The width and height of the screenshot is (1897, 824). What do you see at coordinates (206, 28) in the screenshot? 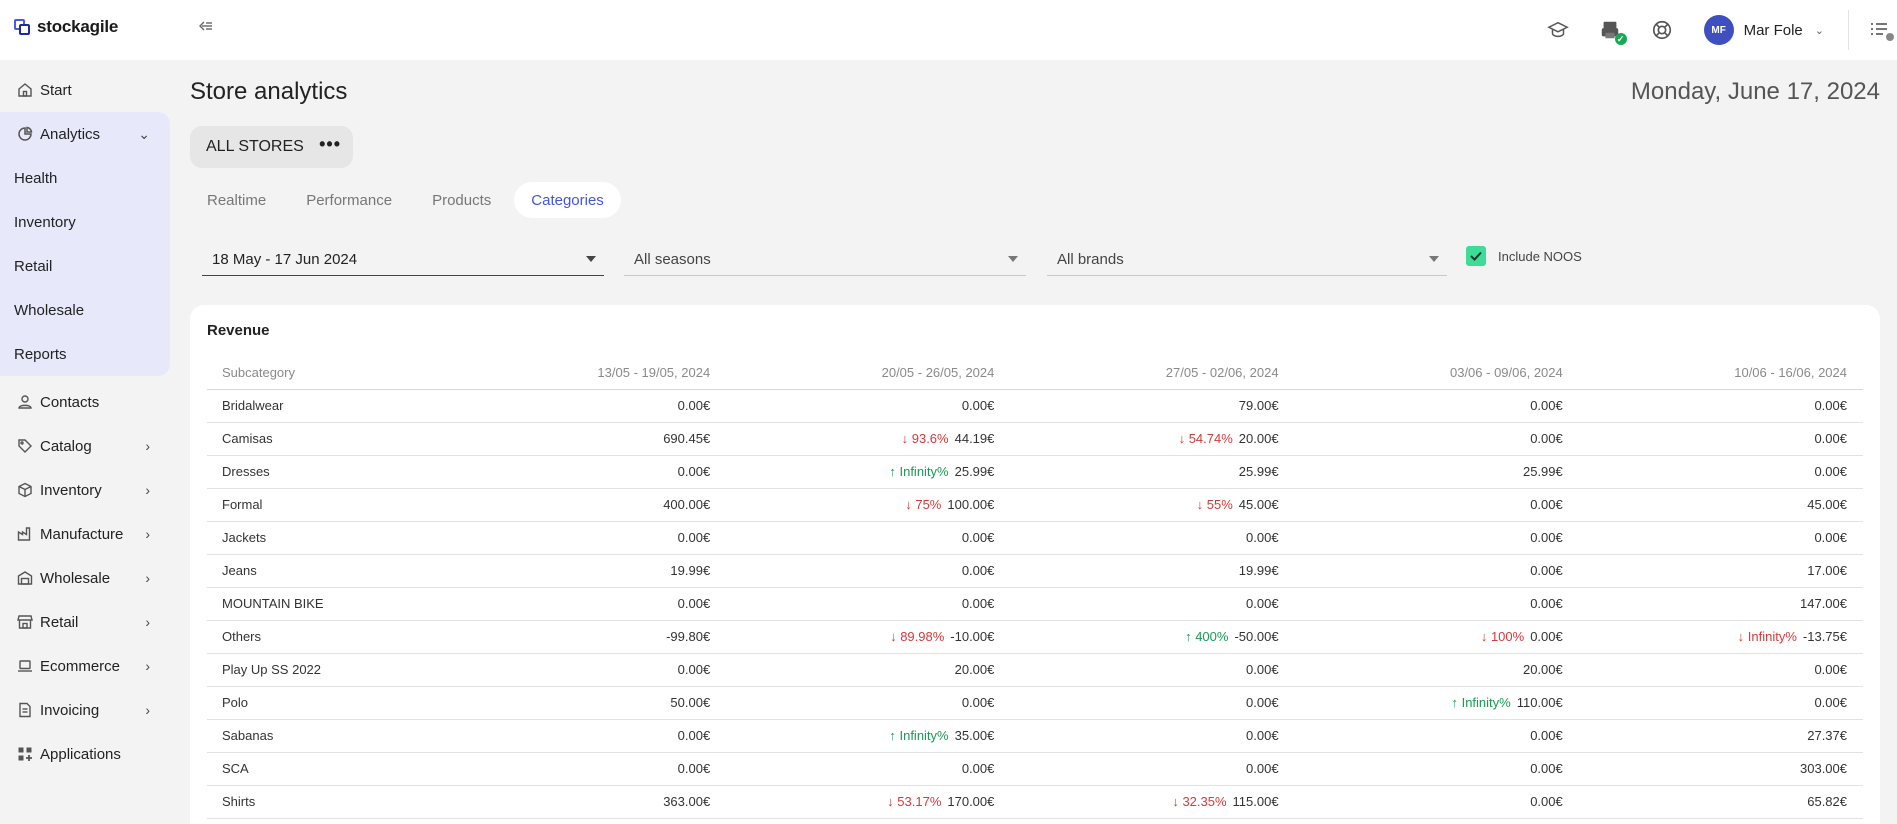
I see `collapse-sidebar-icon` at bounding box center [206, 28].